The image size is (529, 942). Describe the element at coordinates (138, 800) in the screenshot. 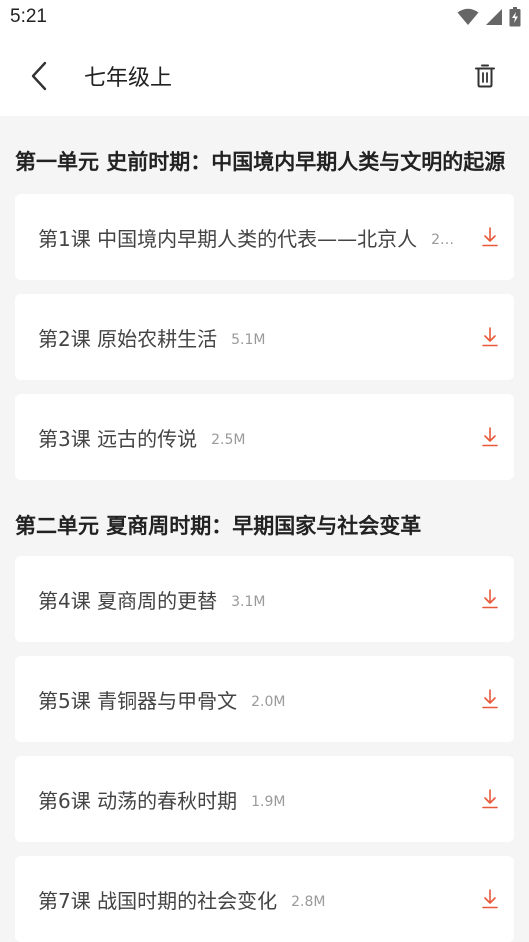

I see `lesson-name: 第6课 动荡的春秋时期` at that location.